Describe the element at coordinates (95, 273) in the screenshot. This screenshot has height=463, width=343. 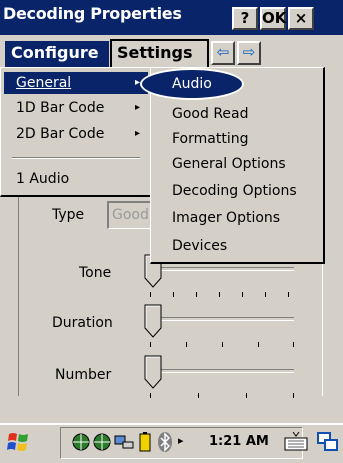
I see `tone-label: Tone` at that location.